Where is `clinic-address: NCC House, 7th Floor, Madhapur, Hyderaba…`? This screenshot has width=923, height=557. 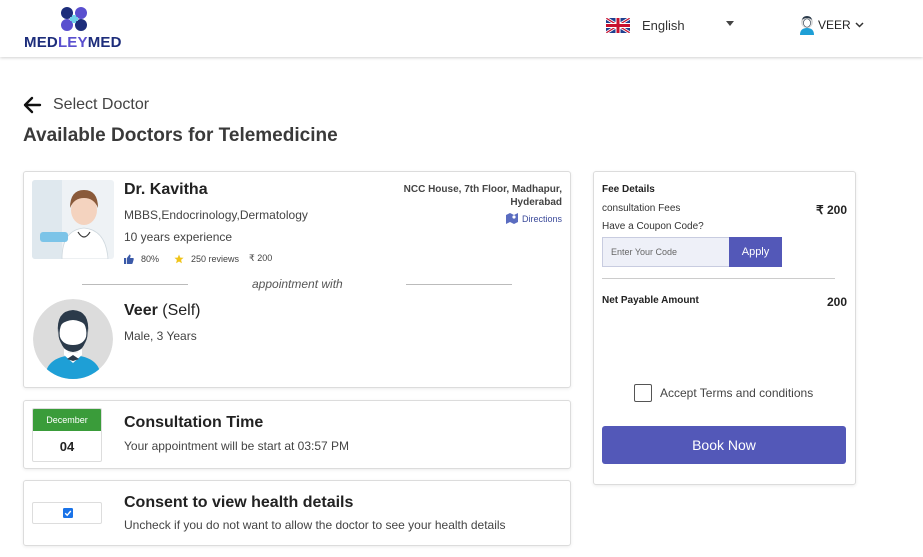 clinic-address: NCC House, 7th Floor, Madhapur, Hyderaba… is located at coordinates (482, 196).